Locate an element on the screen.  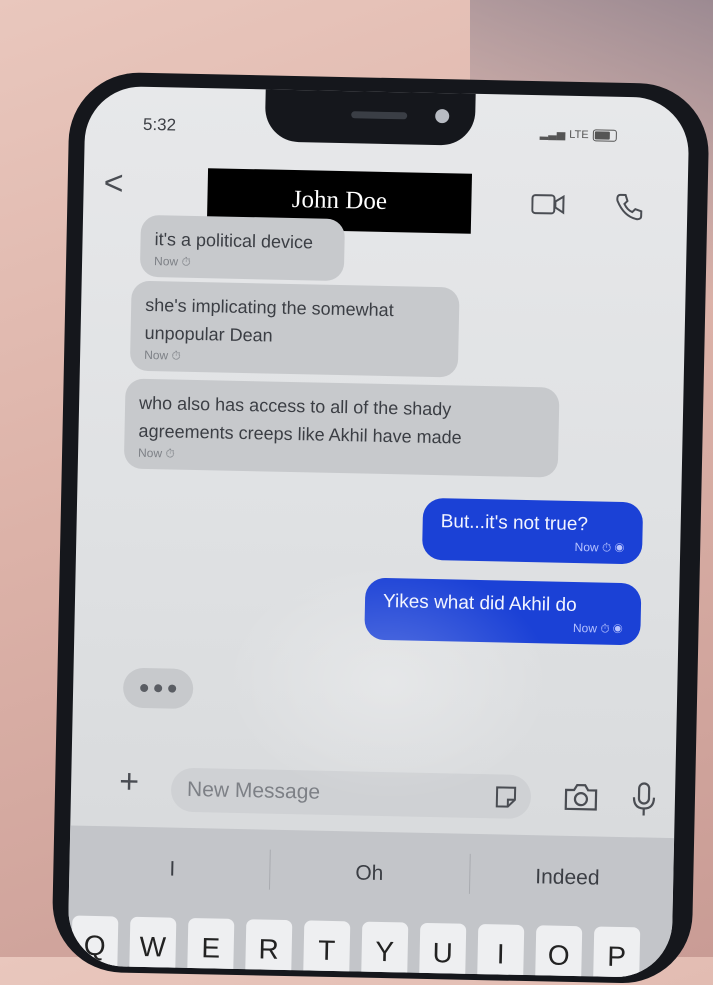
key-w: W is located at coordinates (152, 947).